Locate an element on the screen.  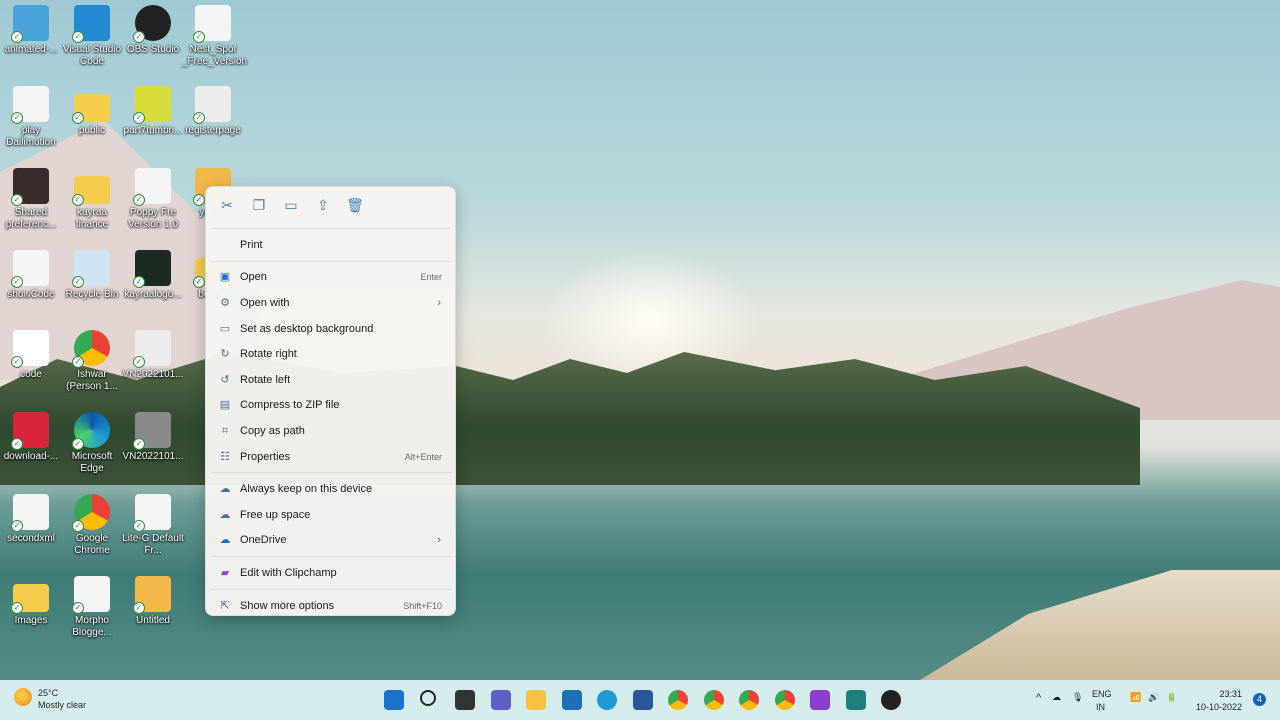
desktop-icon-html: ✓ Nest_Spot _Free_Version is located at coordinates (214, 36).